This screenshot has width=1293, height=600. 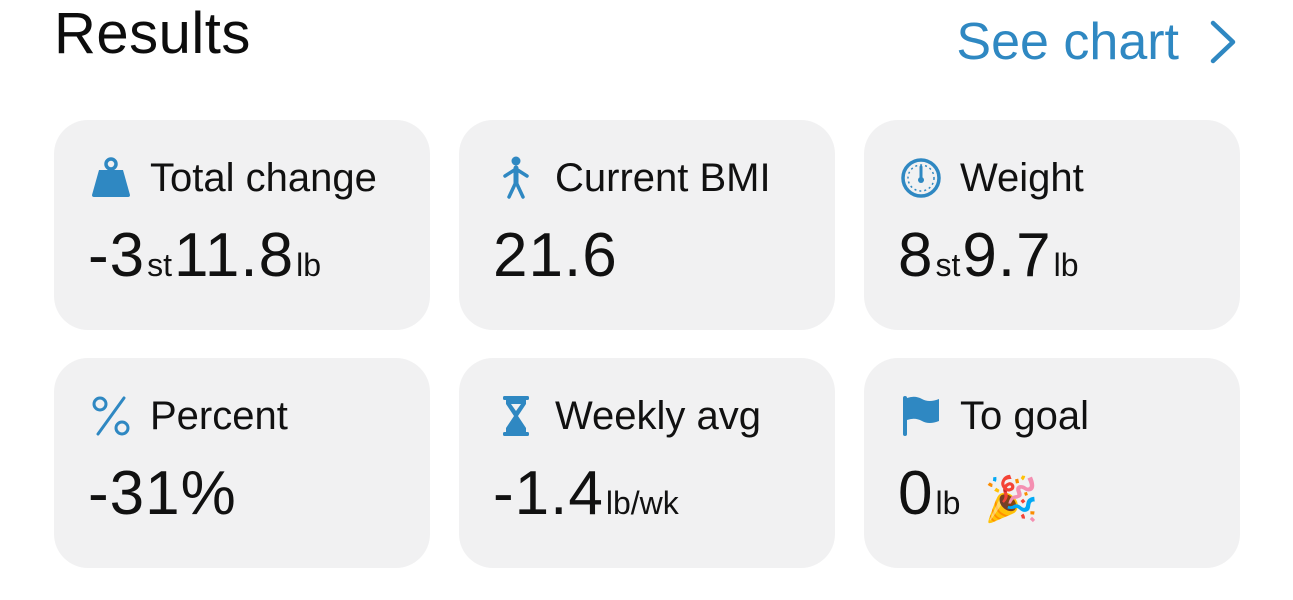 What do you see at coordinates (1024, 415) in the screenshot?
I see `card-label: To goal` at bounding box center [1024, 415].